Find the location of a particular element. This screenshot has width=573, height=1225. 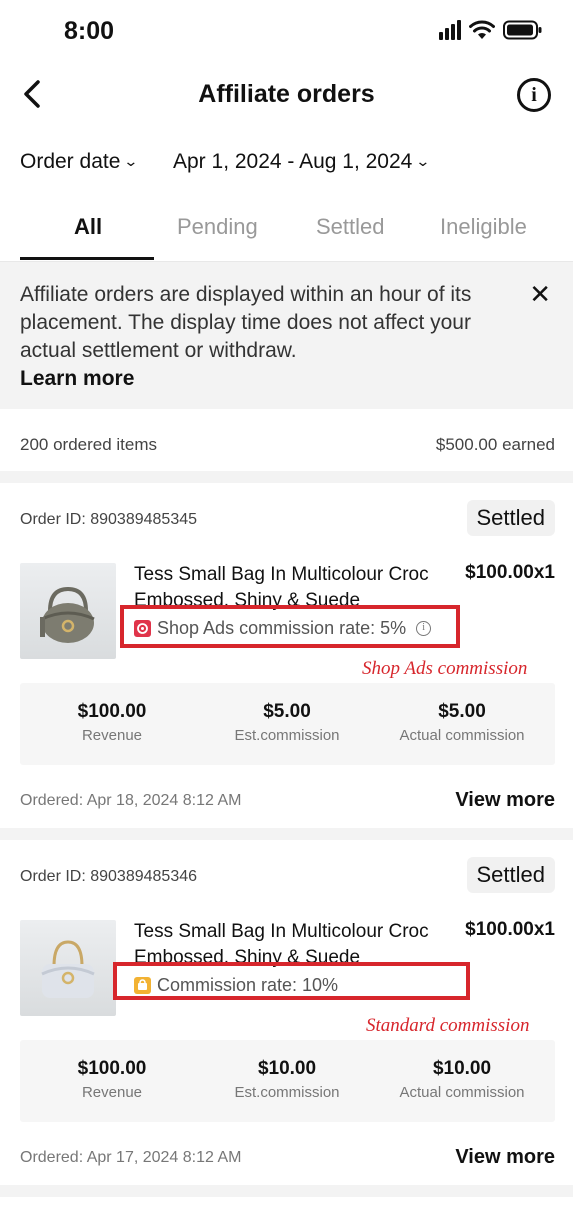

active-tab-indicator is located at coordinates (87, 258).